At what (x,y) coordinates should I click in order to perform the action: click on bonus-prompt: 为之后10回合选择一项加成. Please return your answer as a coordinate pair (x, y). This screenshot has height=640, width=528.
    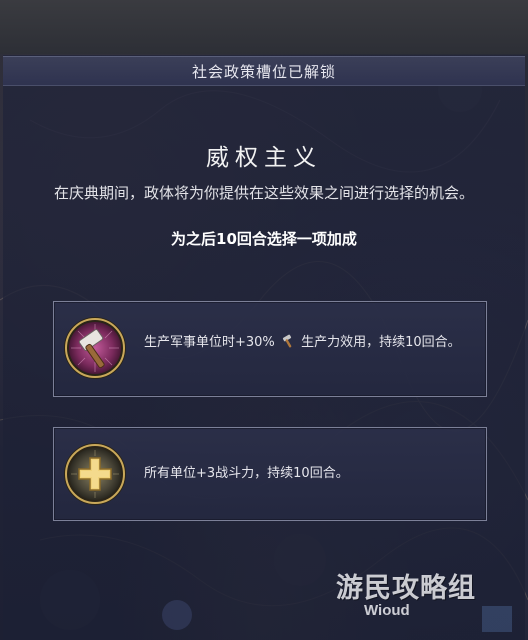
    Looking at the image, I should click on (264, 239).